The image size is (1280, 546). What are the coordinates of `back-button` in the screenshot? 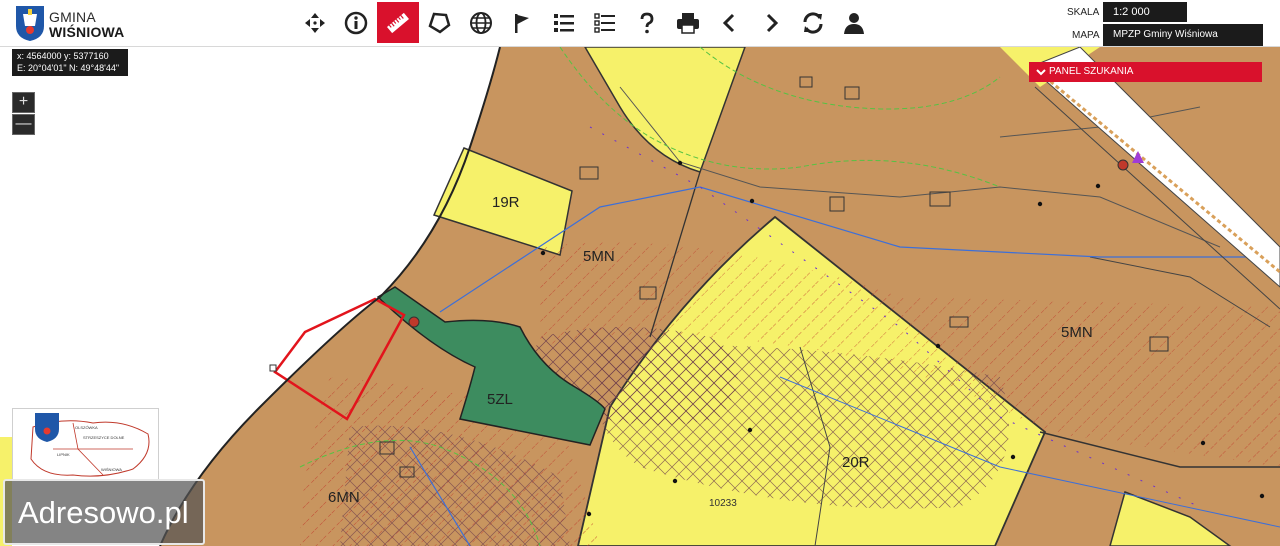 It's located at (730, 22).